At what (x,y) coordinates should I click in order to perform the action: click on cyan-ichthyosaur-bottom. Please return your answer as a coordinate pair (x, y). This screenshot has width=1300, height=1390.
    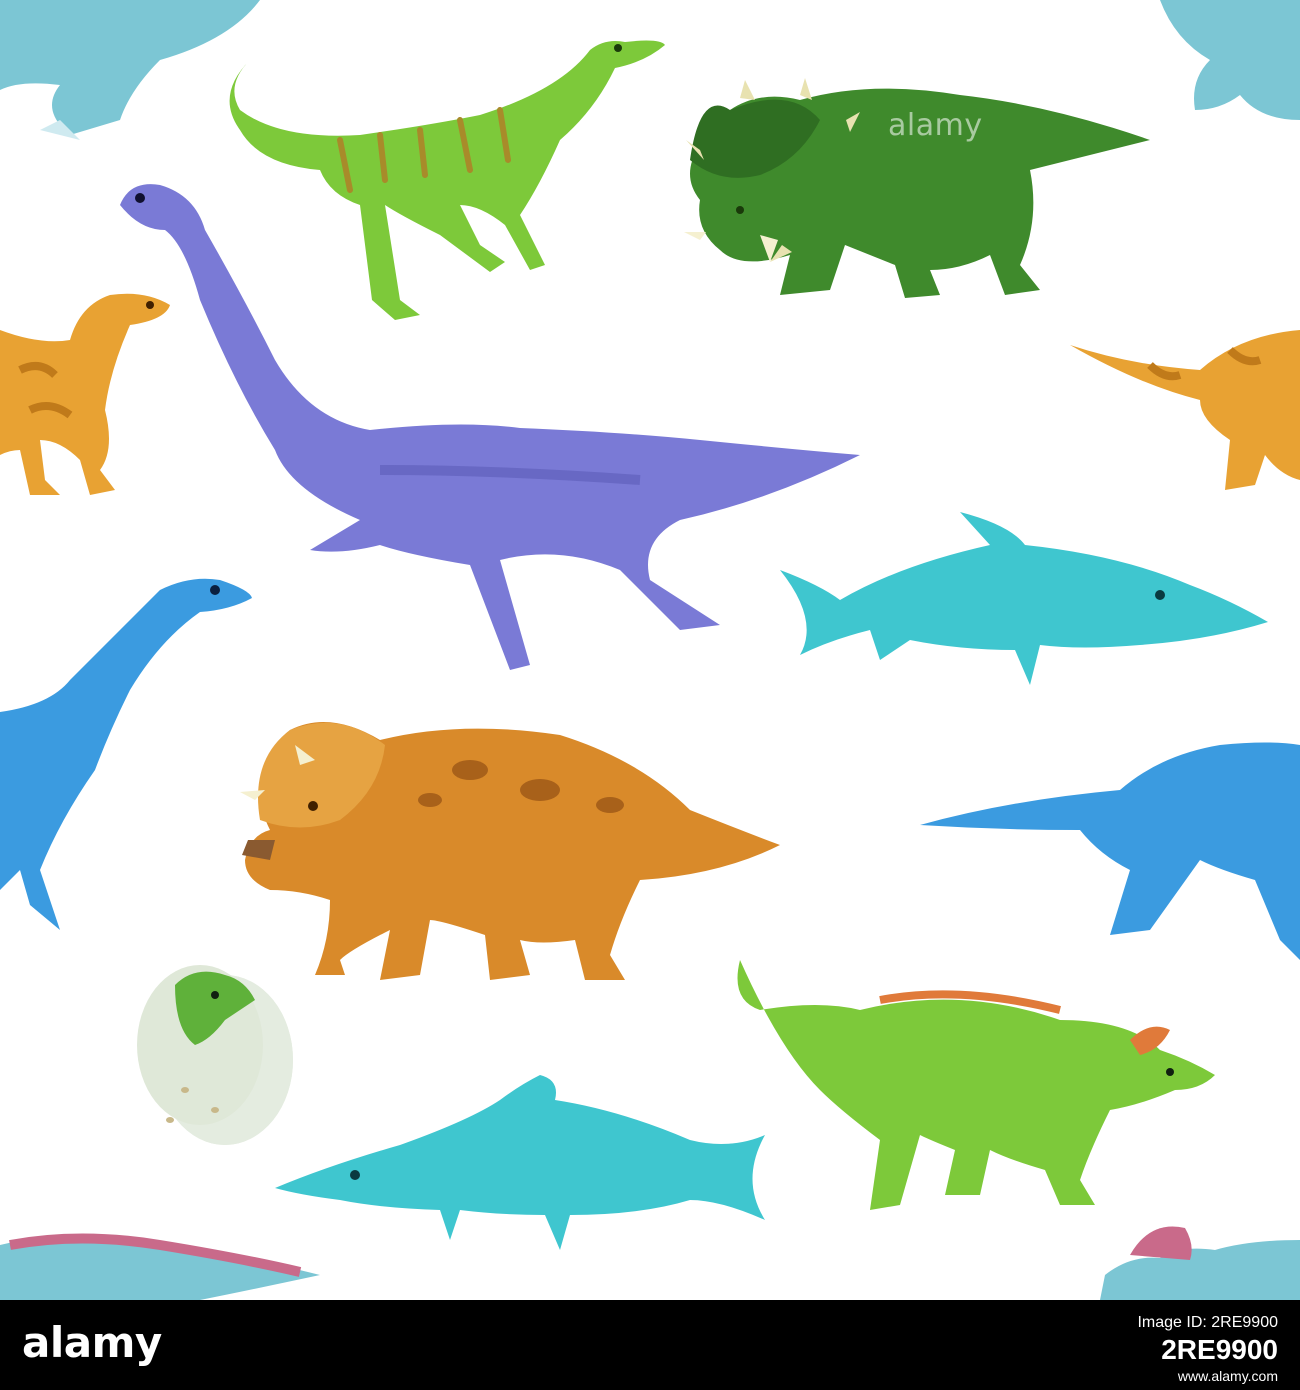
    Looking at the image, I should click on (520, 1162).